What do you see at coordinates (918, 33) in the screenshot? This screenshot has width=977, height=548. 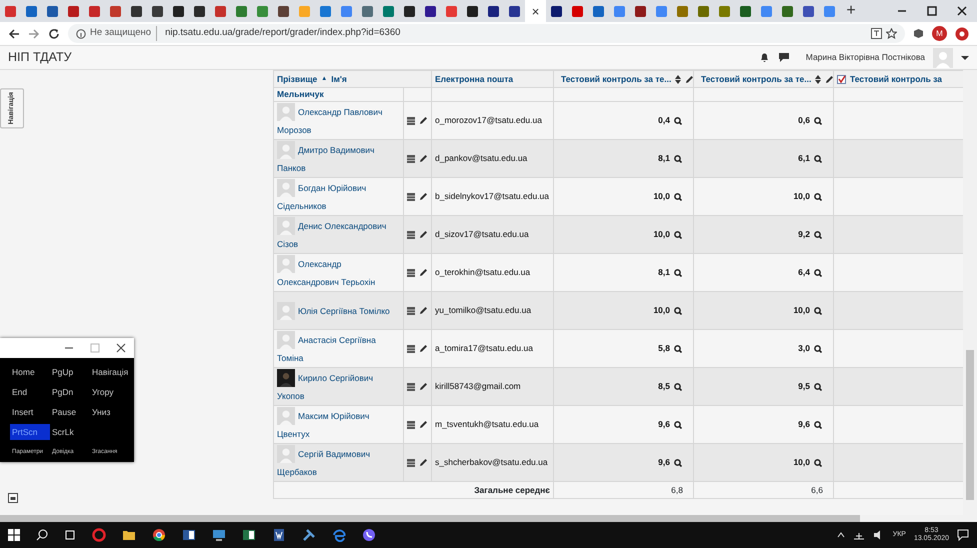 I see `extension-icon` at bounding box center [918, 33].